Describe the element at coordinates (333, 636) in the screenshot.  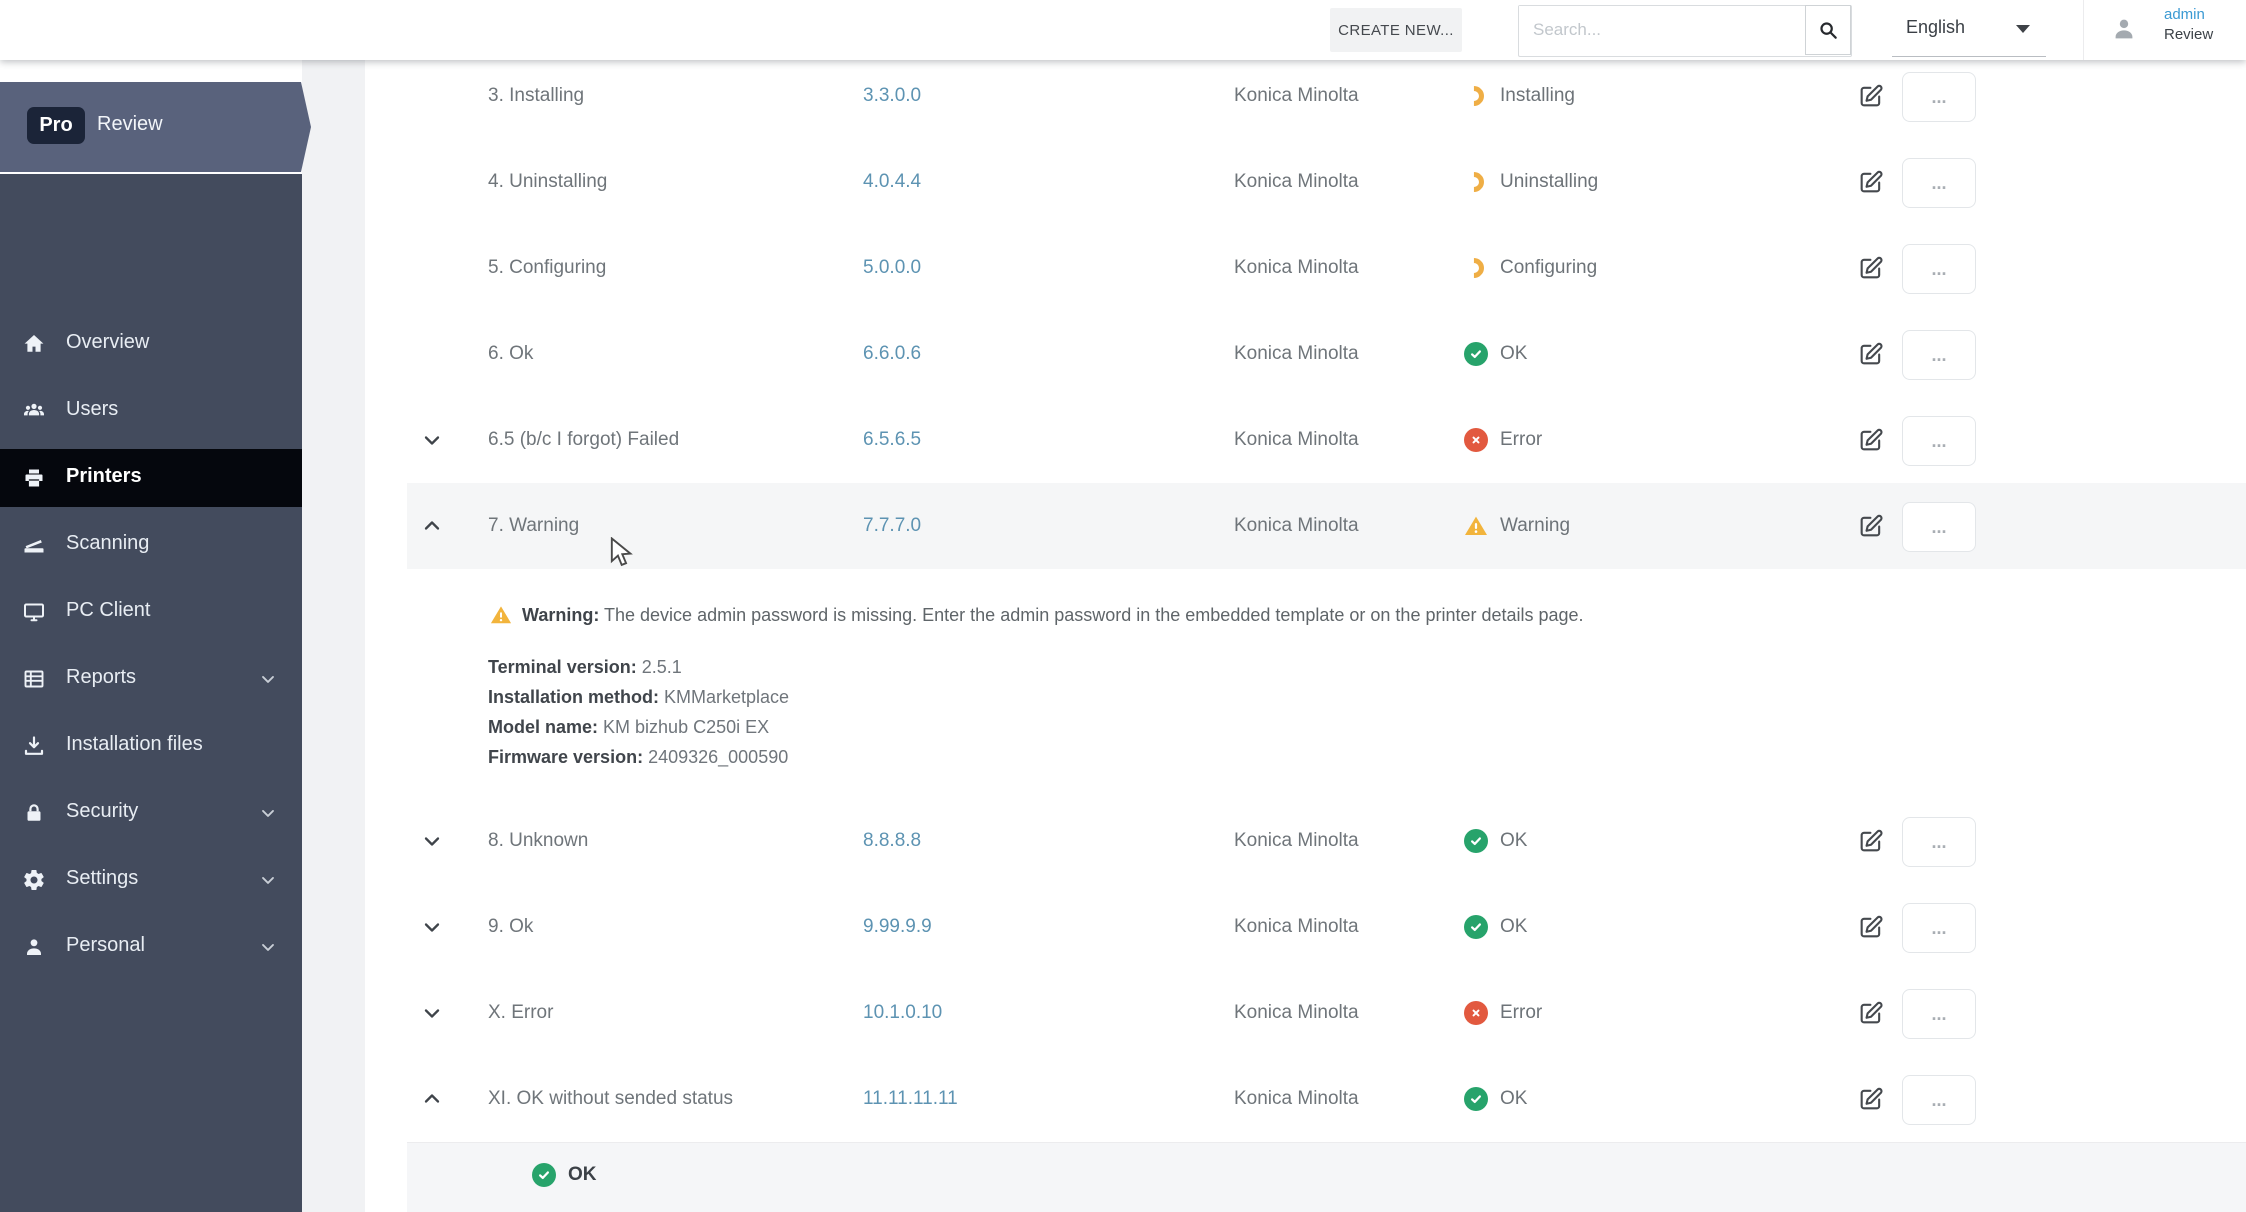
I see `content-gutter` at that location.